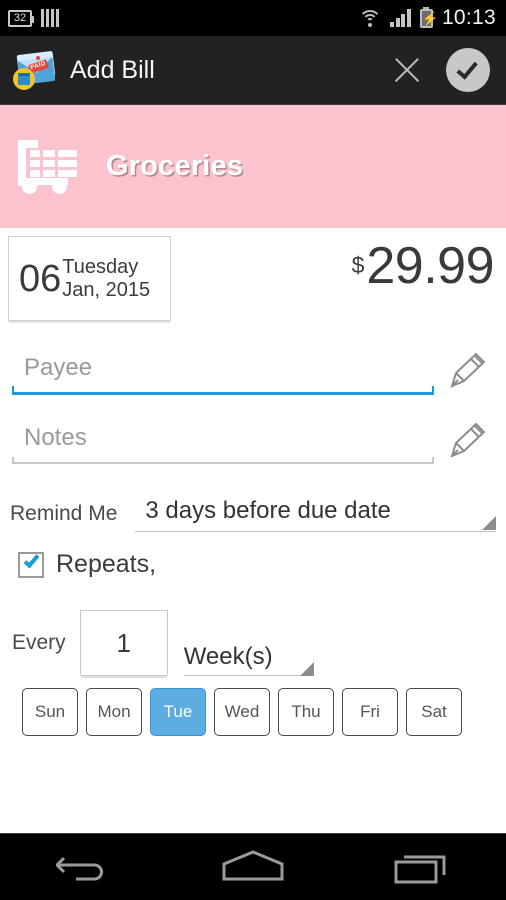 This screenshot has width=506, height=900. Describe the element at coordinates (434, 712) in the screenshot. I see `weekday-chip-sat: Sat` at that location.